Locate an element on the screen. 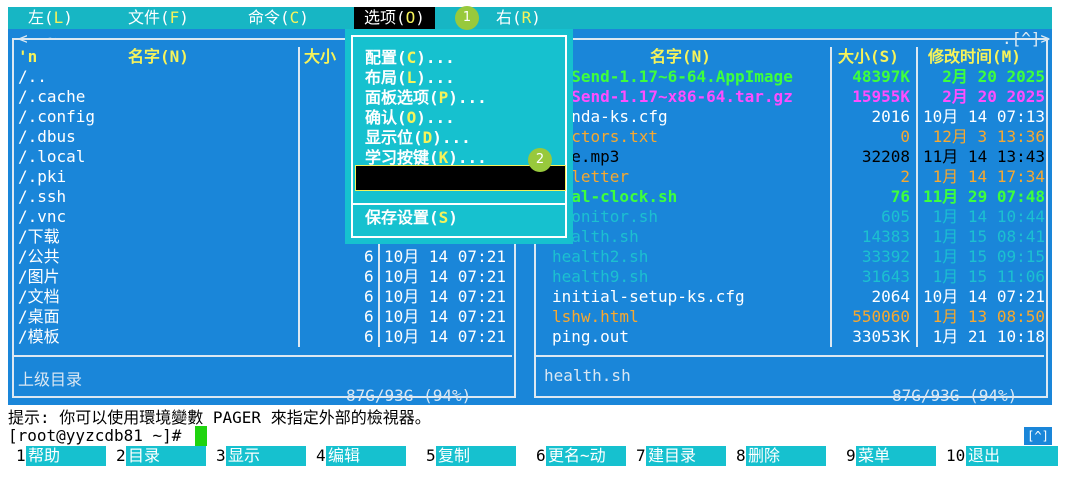 The height and width of the screenshot is (481, 1080). right-row-mtime: 10月 14 07:21 is located at coordinates (984, 296).